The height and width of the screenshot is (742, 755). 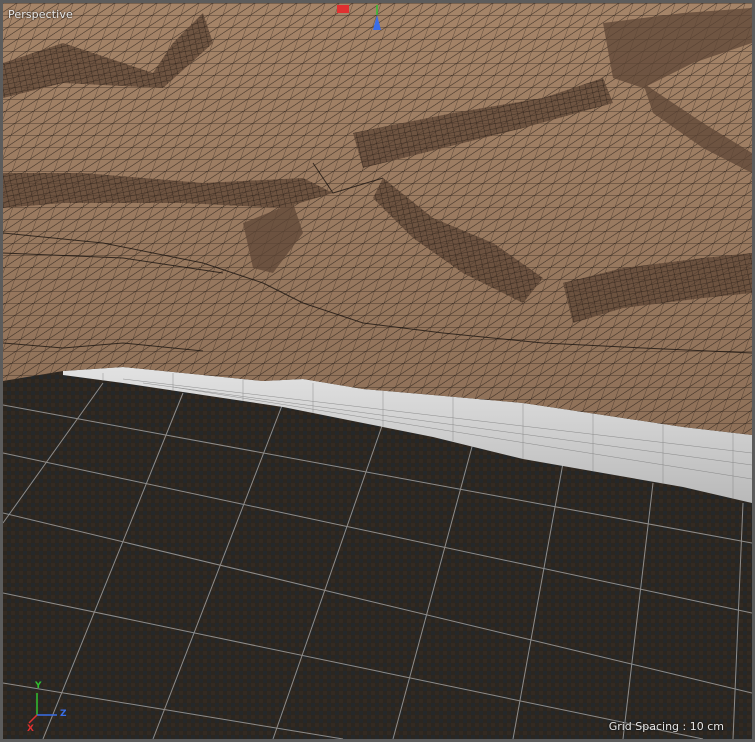 I want to click on x-axis-label: X, so click(x=30, y=729).